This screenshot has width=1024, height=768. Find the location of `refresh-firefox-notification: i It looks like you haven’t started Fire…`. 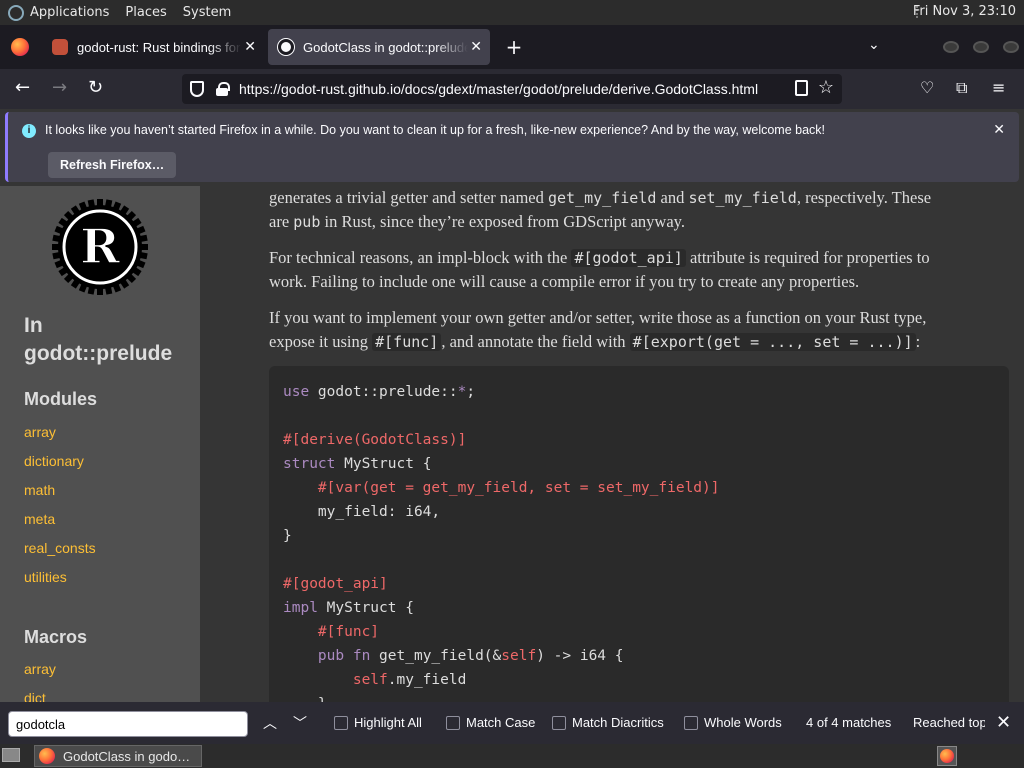

refresh-firefox-notification: i It looks like you haven’t started Fire… is located at coordinates (512, 147).